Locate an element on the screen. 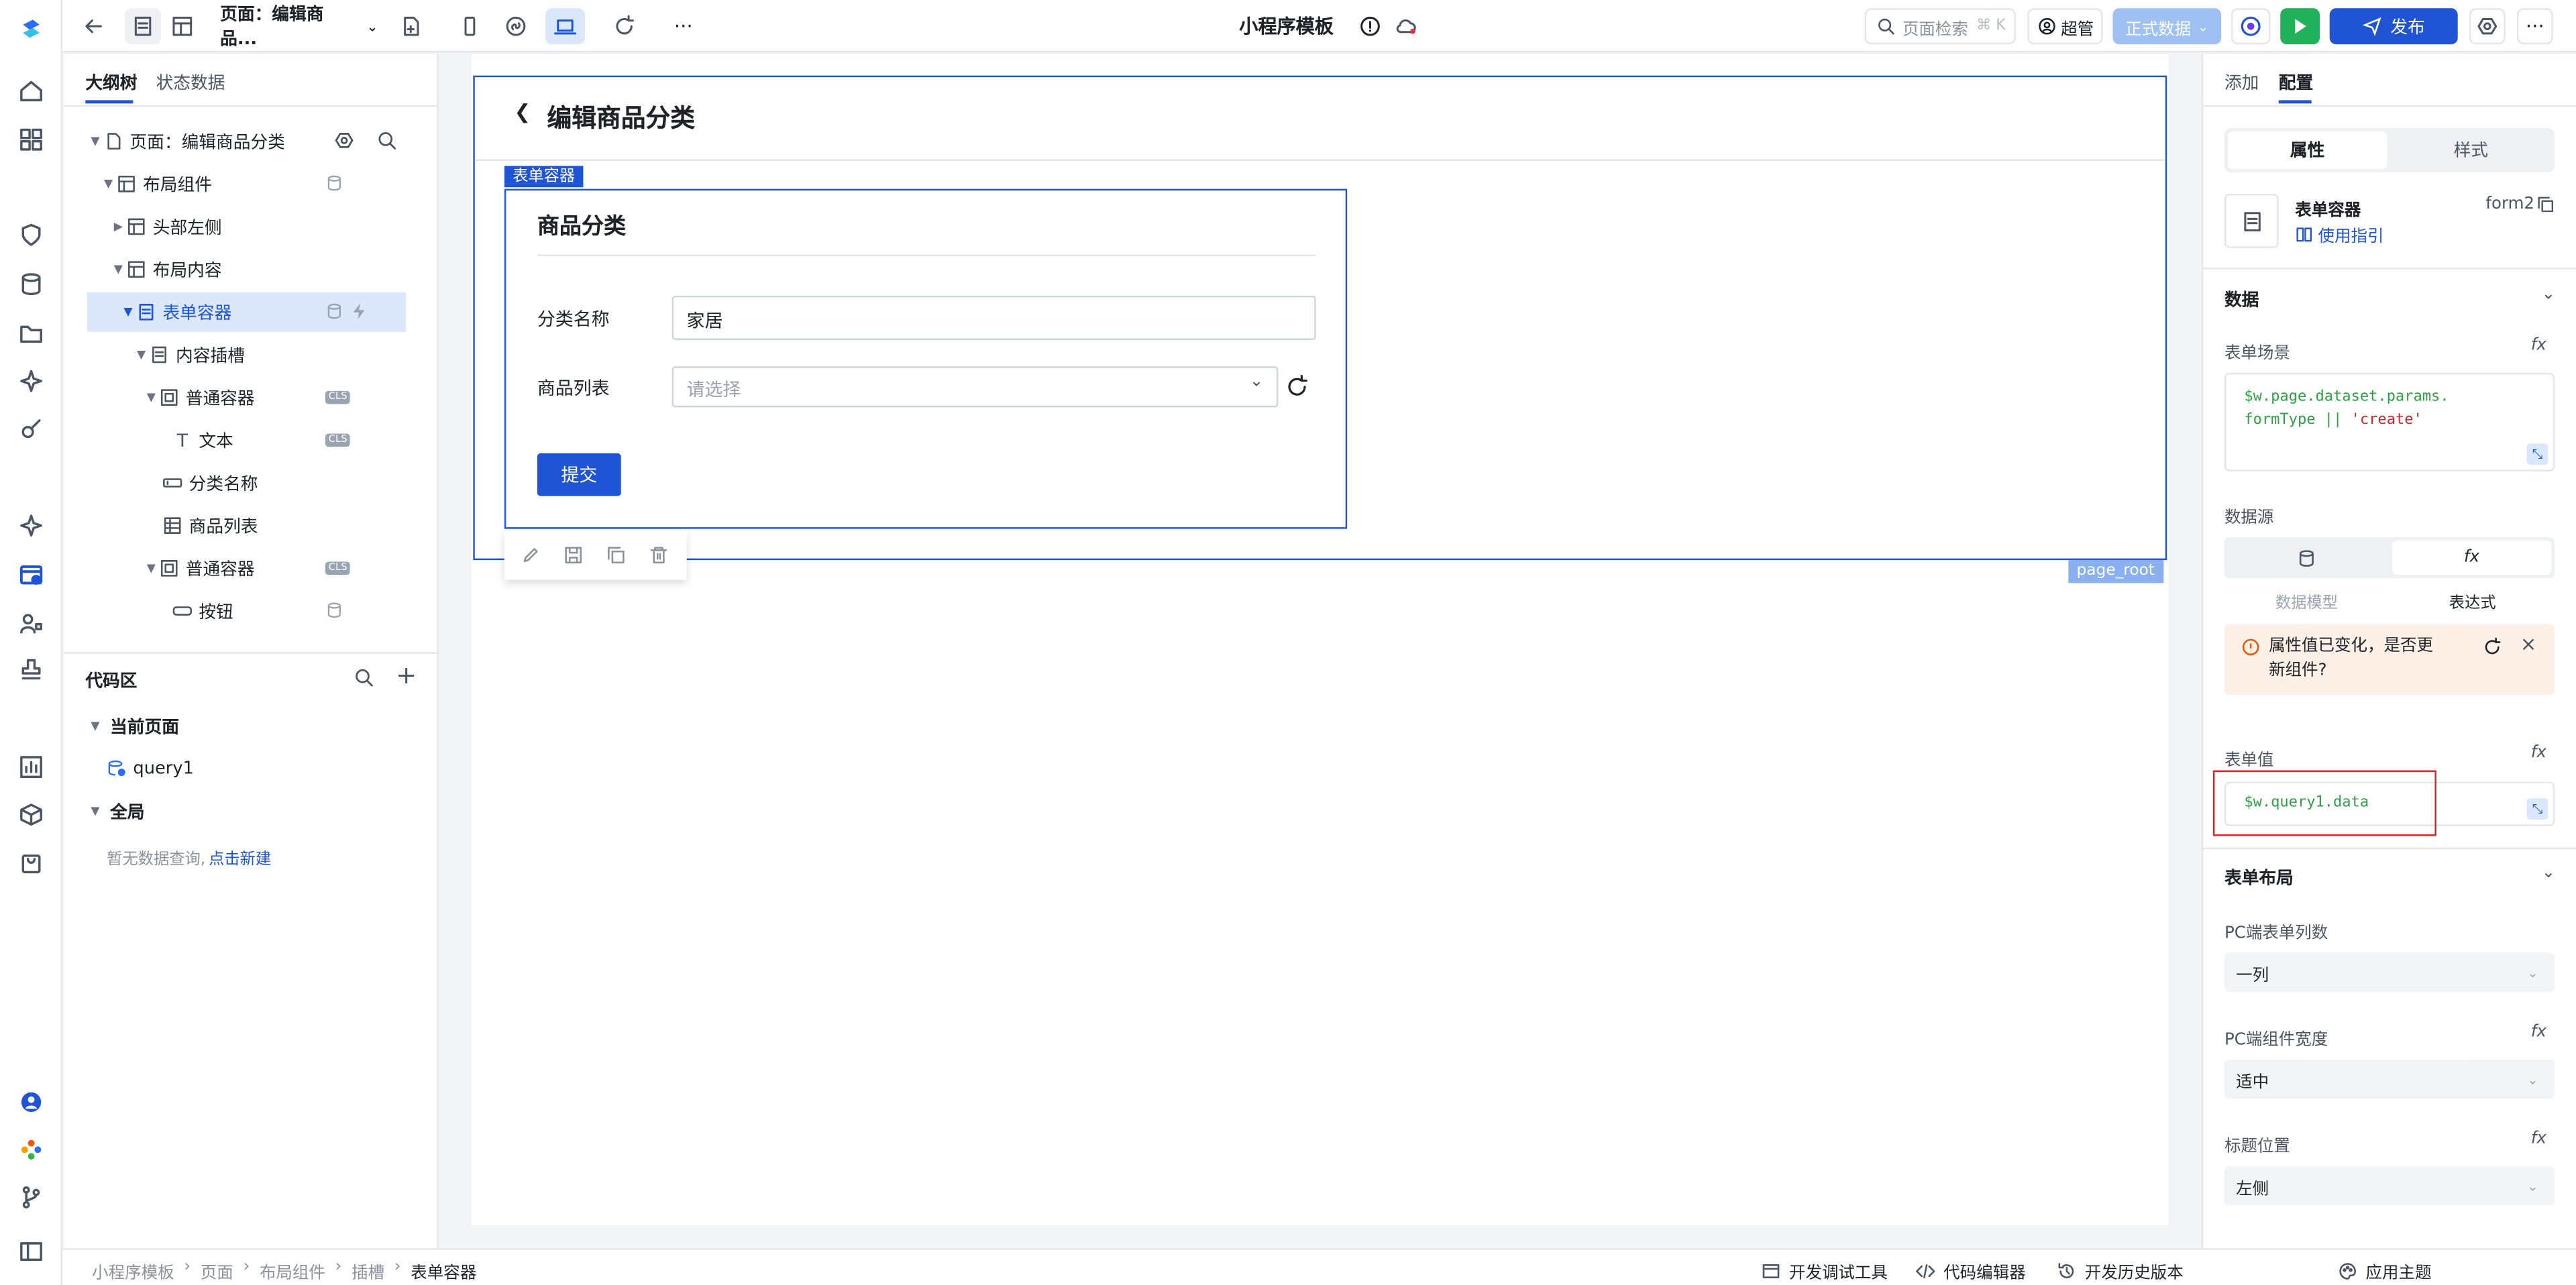  tab-outline: 大纲树 is located at coordinates (111, 82).